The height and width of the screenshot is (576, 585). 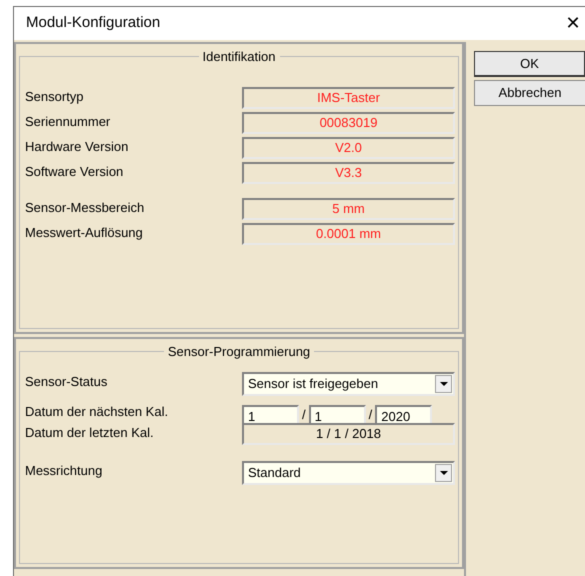 I want to click on readonly-field: 0.0001 mm, so click(x=348, y=234).